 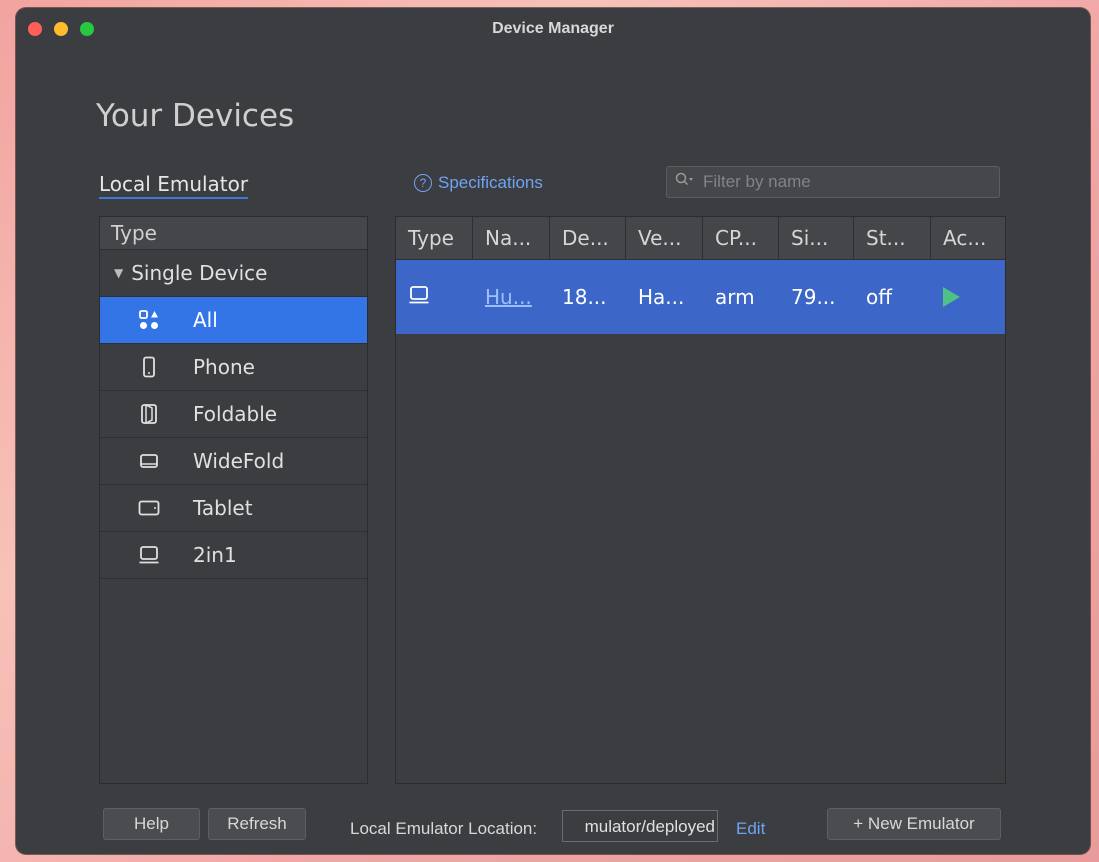 I want to click on type-item-foldable: Foldable, so click(x=233, y=414).